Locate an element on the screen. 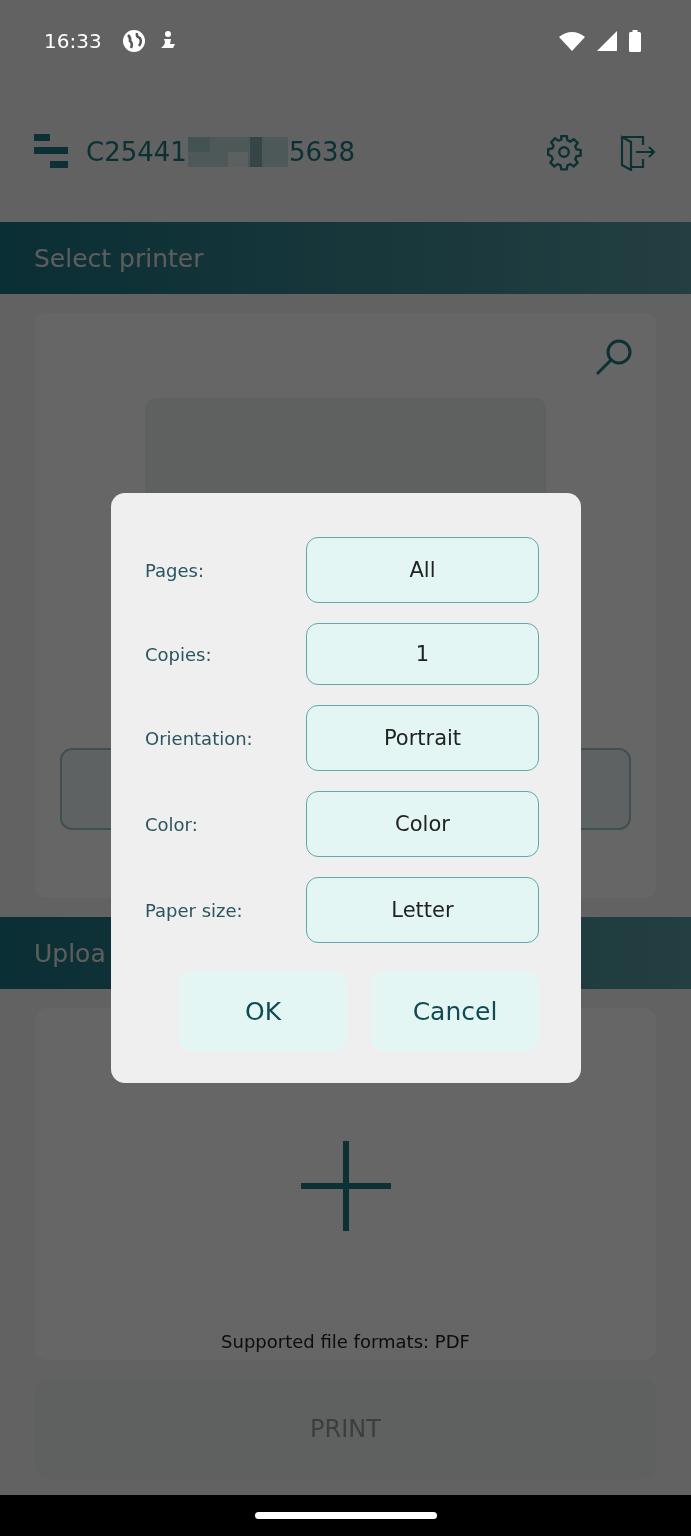  option-label: Copies: is located at coordinates (178, 654).